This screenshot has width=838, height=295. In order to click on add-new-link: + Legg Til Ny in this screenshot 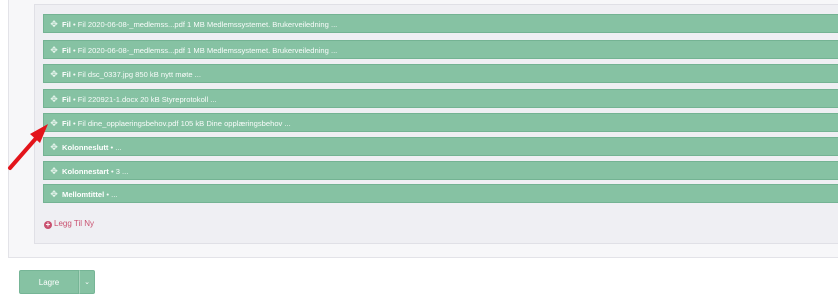, I will do `click(69, 224)`.